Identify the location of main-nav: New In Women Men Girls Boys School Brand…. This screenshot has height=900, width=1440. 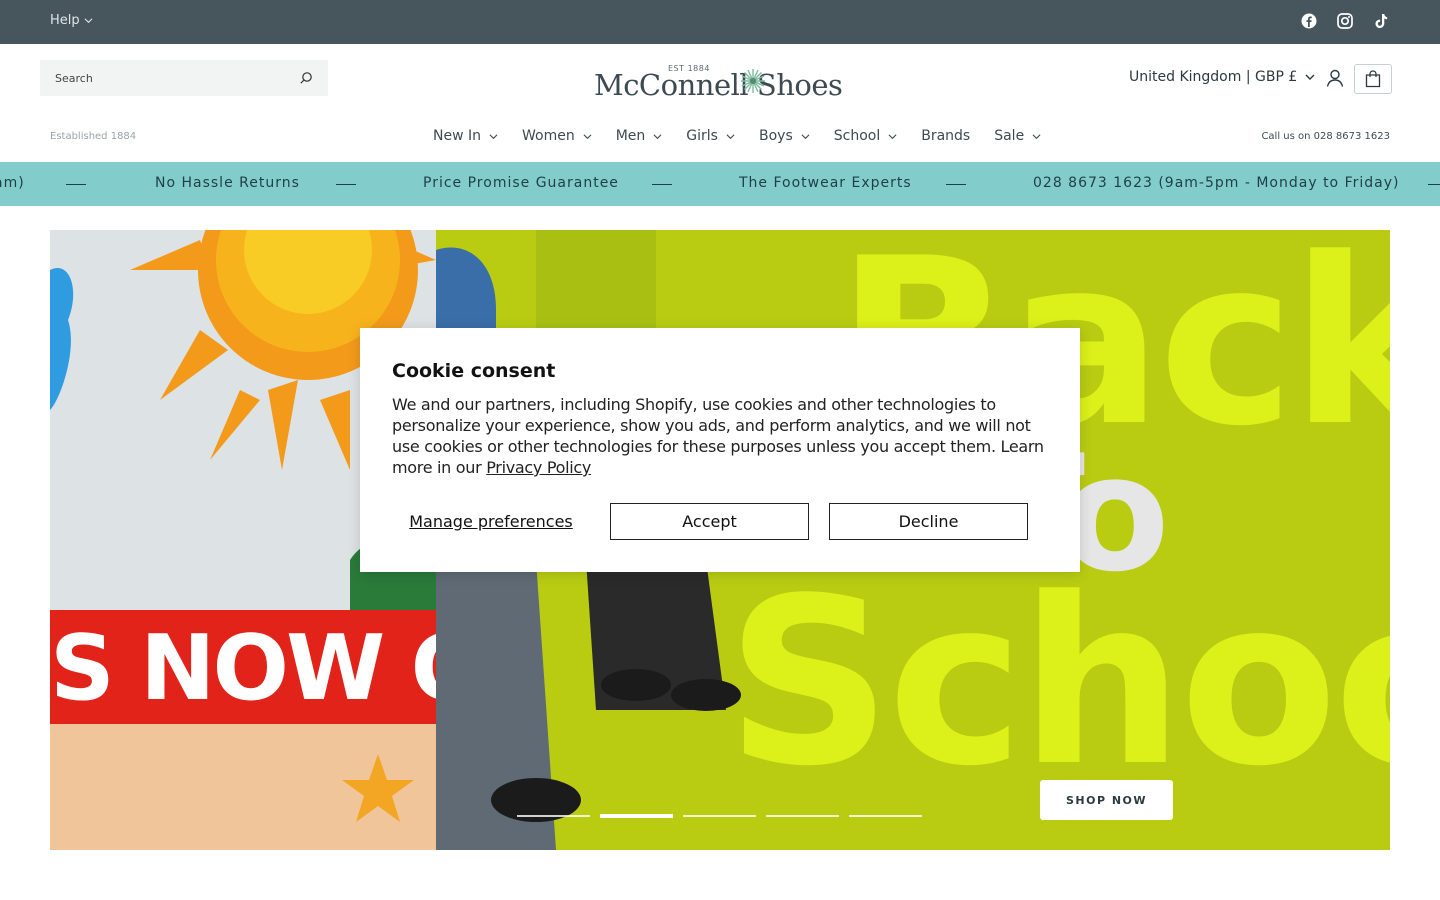
(749, 136).